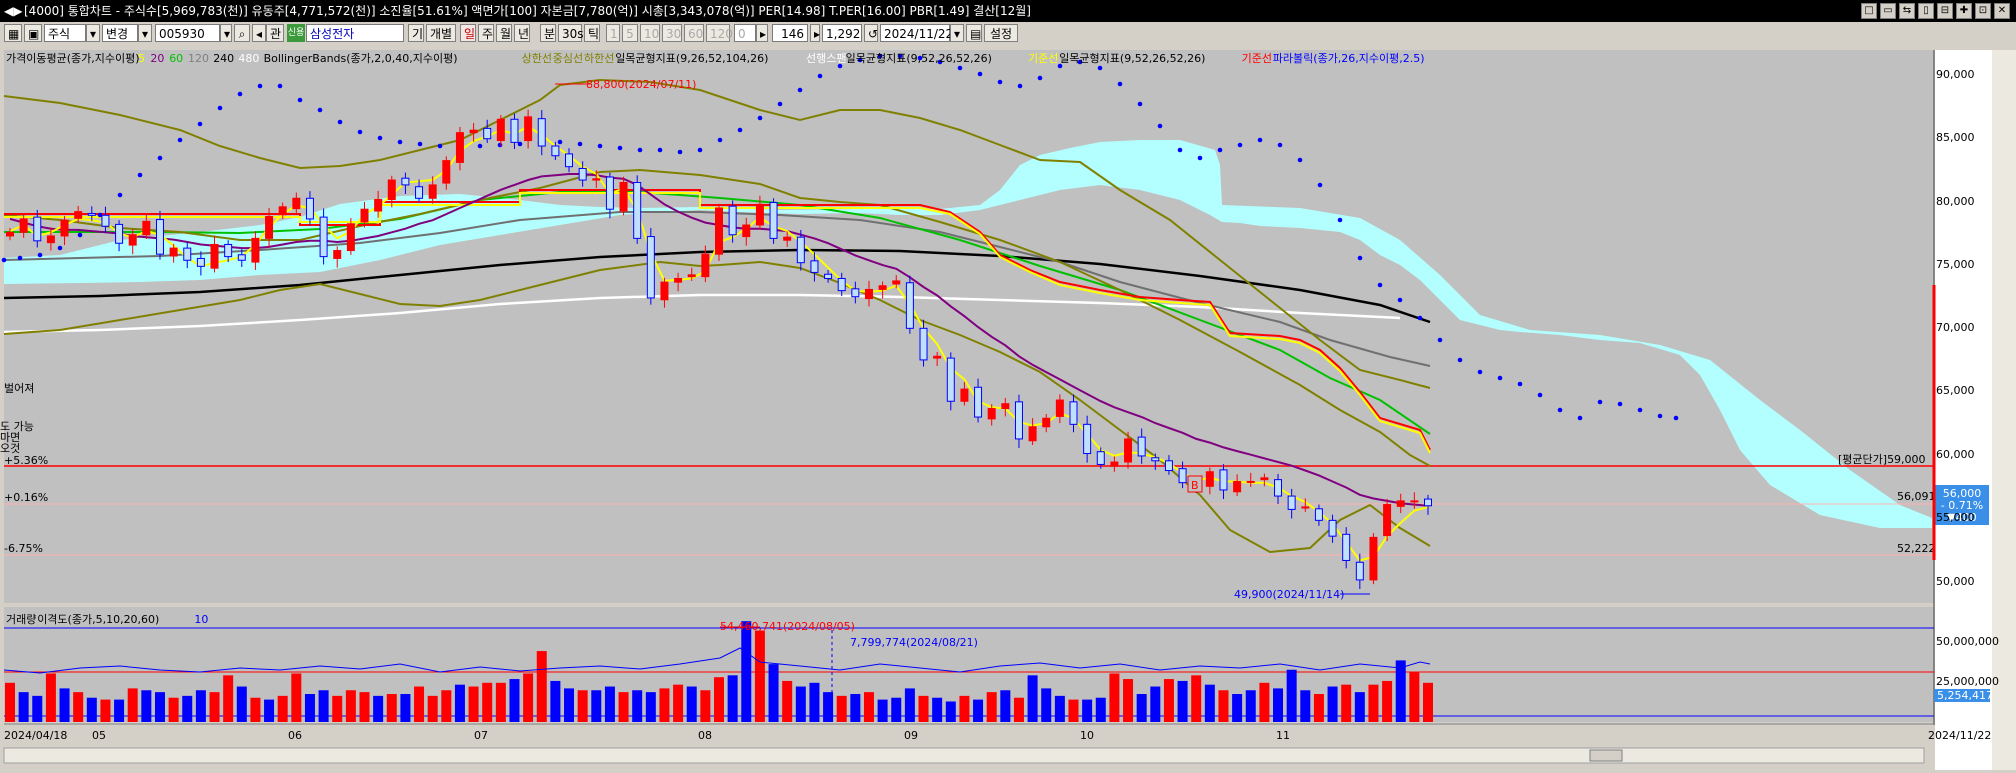 The width and height of the screenshot is (2016, 773). I want to click on ratio-input: 1,292, so click(842, 33).